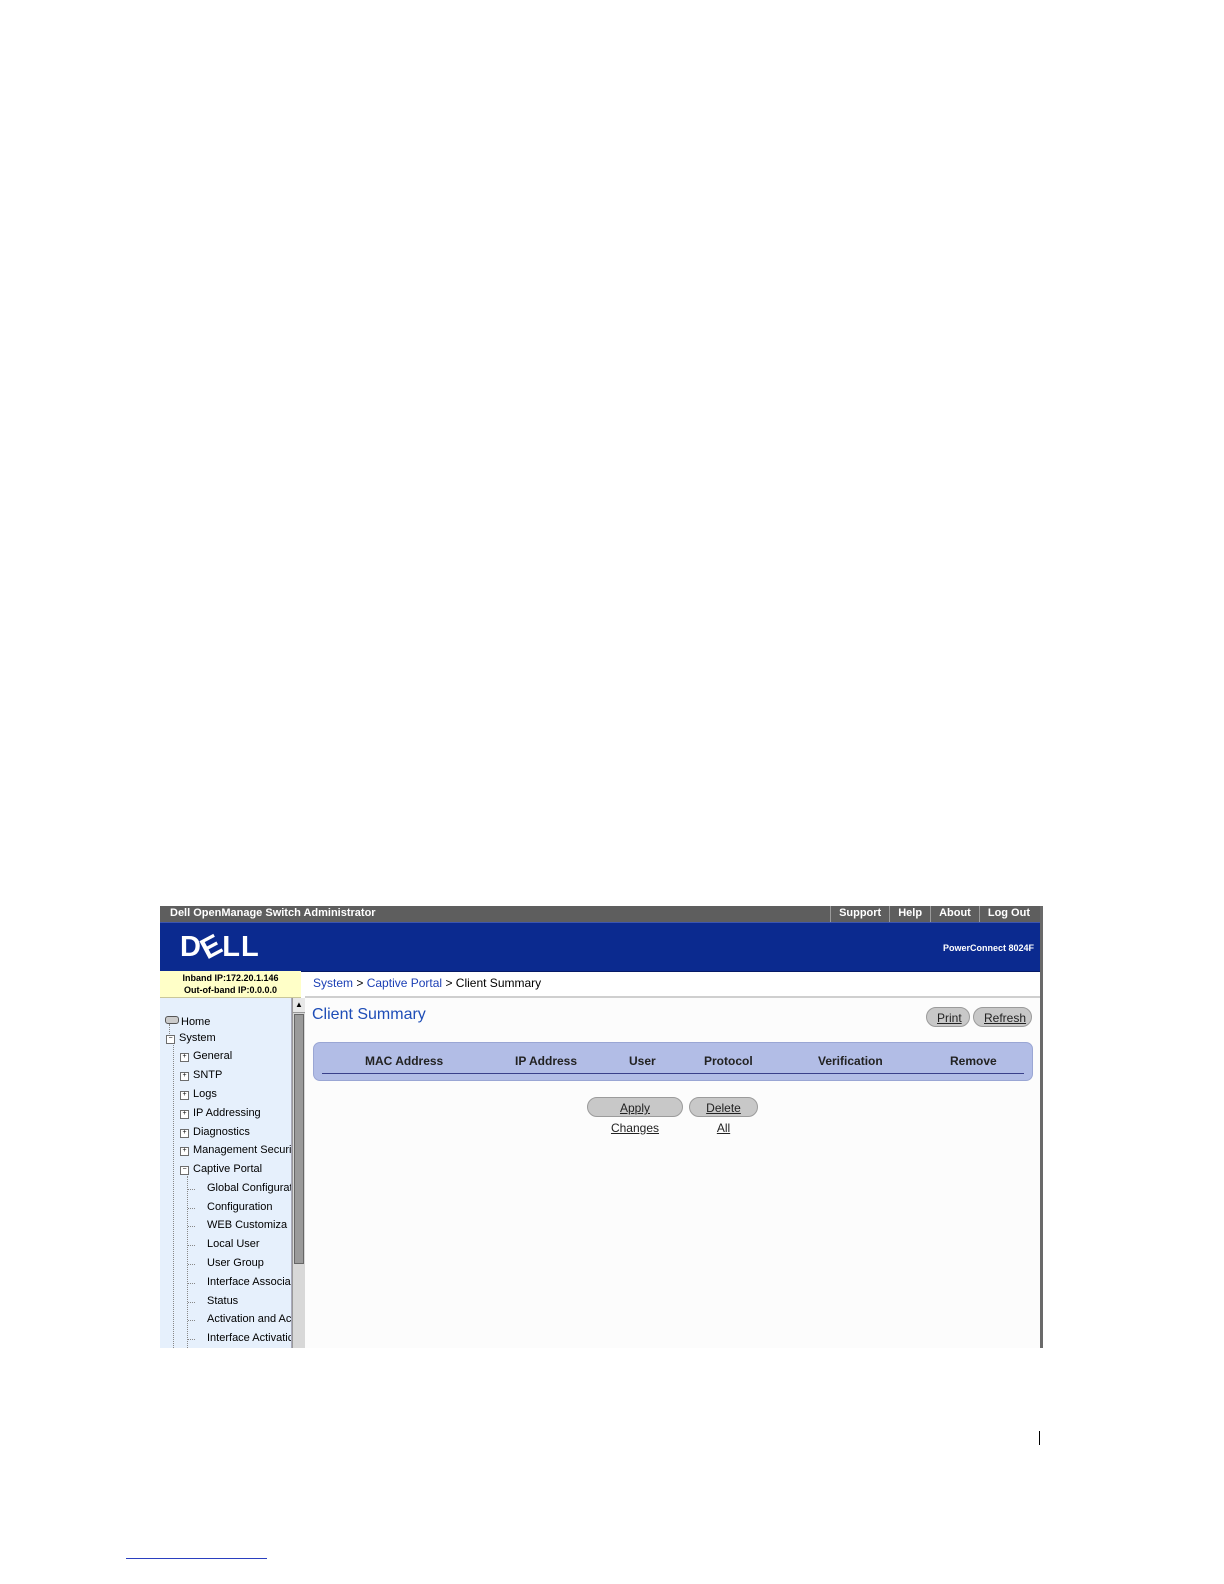  I want to click on tree-label: Global Configurat, so click(249, 1188).